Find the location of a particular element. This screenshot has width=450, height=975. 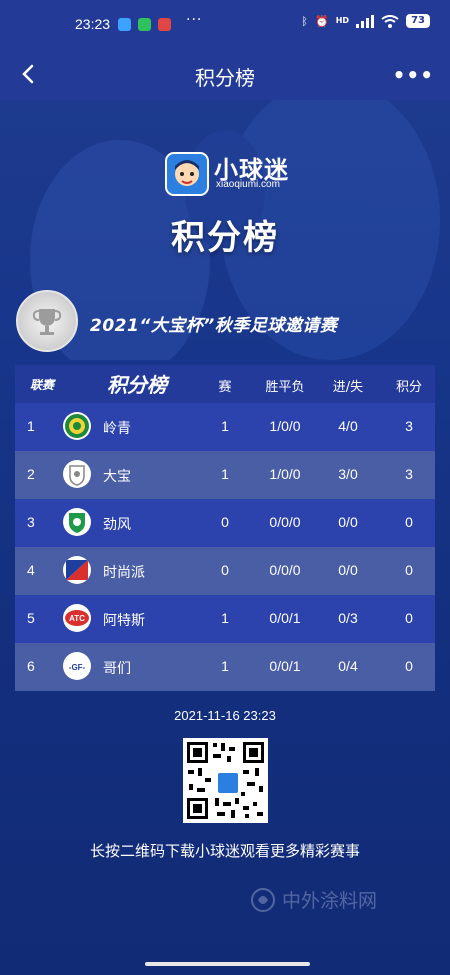

battery-icon: 73 is located at coordinates (418, 21).